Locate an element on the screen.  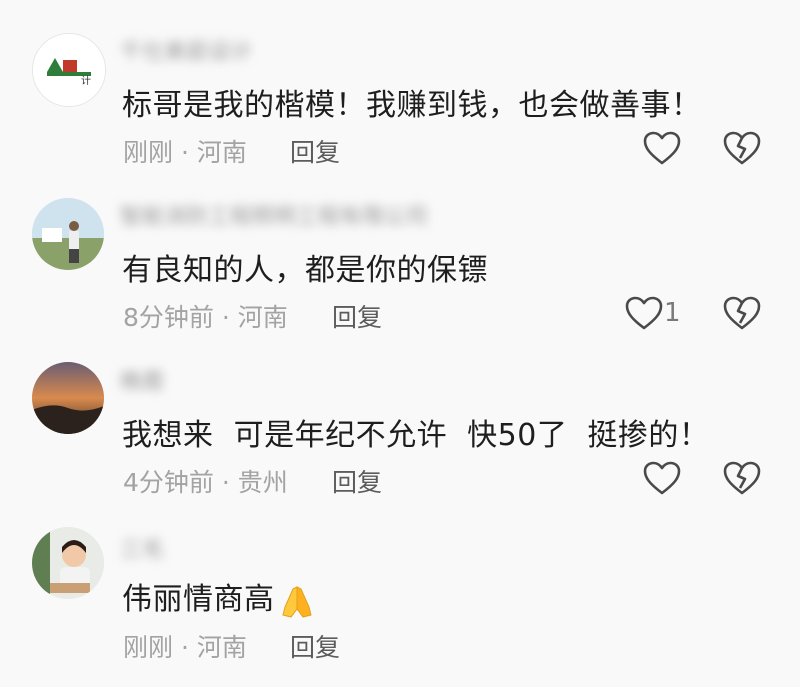
avatar is located at coordinates (68, 563).